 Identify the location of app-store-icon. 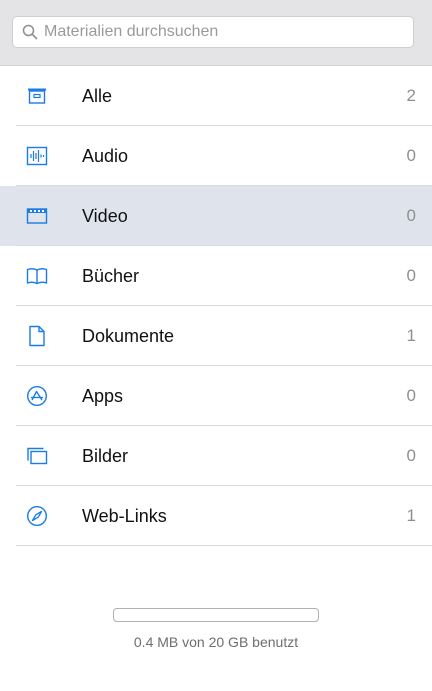
(37, 396).